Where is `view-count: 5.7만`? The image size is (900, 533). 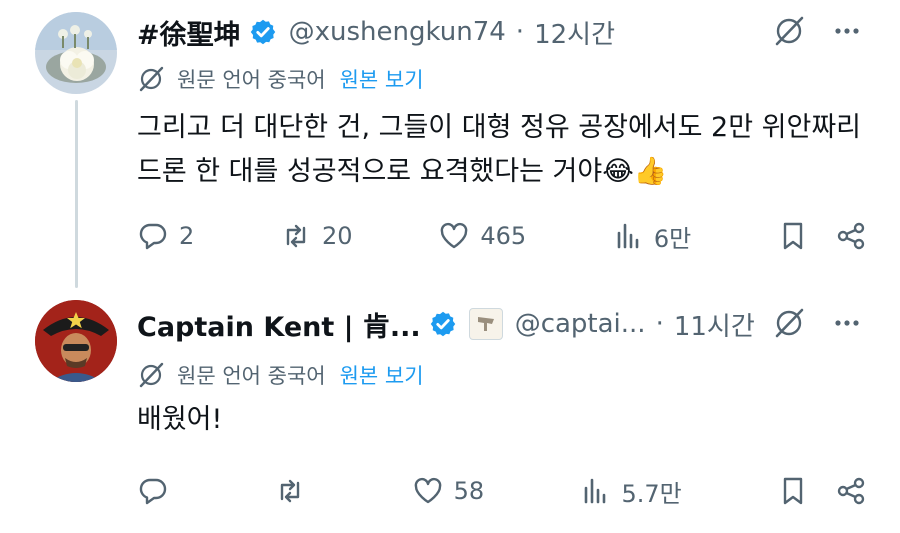
view-count: 5.7만 is located at coordinates (651, 493).